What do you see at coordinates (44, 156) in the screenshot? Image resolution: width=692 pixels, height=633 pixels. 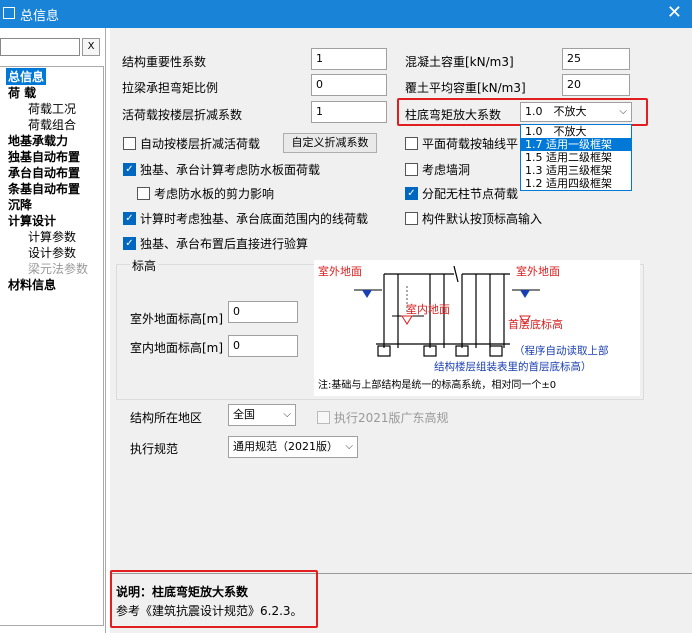 I see `tree-item-isolated: 独基自动布置` at bounding box center [44, 156].